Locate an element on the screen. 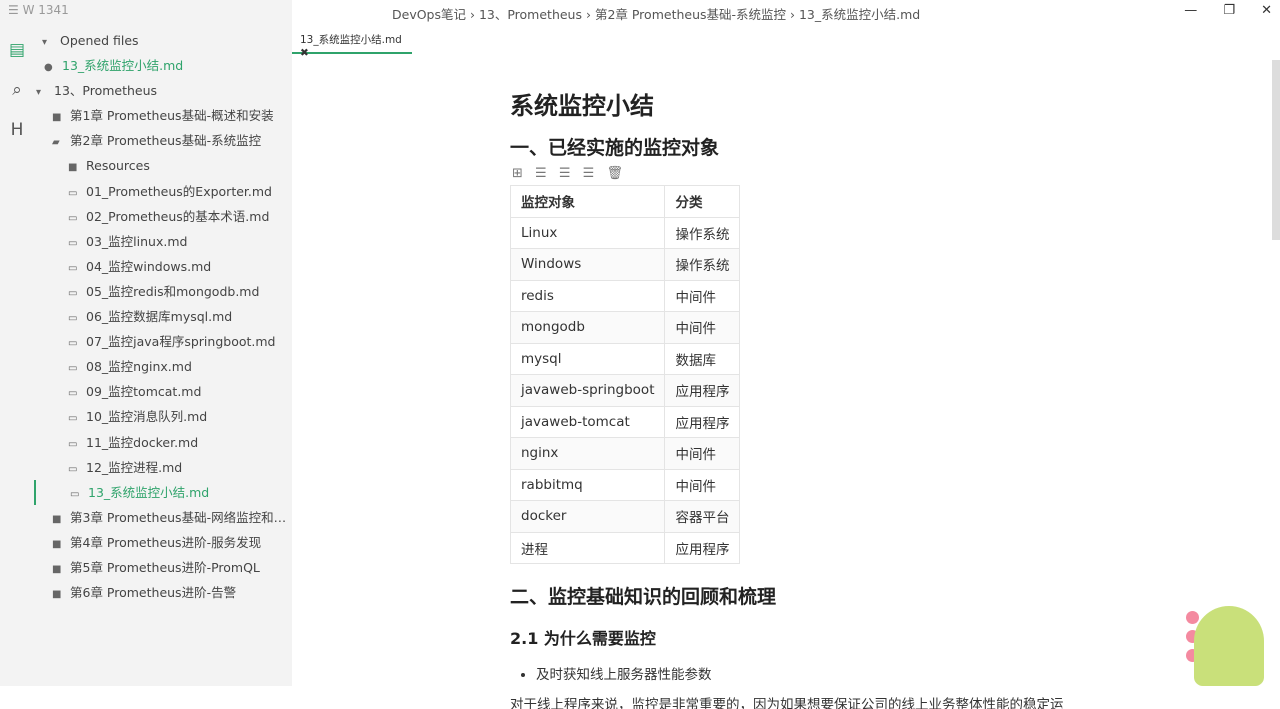 This screenshot has width=1280, height=709. tree-item: ▭ 01_Prometheus的Exporter.md is located at coordinates (163, 191).